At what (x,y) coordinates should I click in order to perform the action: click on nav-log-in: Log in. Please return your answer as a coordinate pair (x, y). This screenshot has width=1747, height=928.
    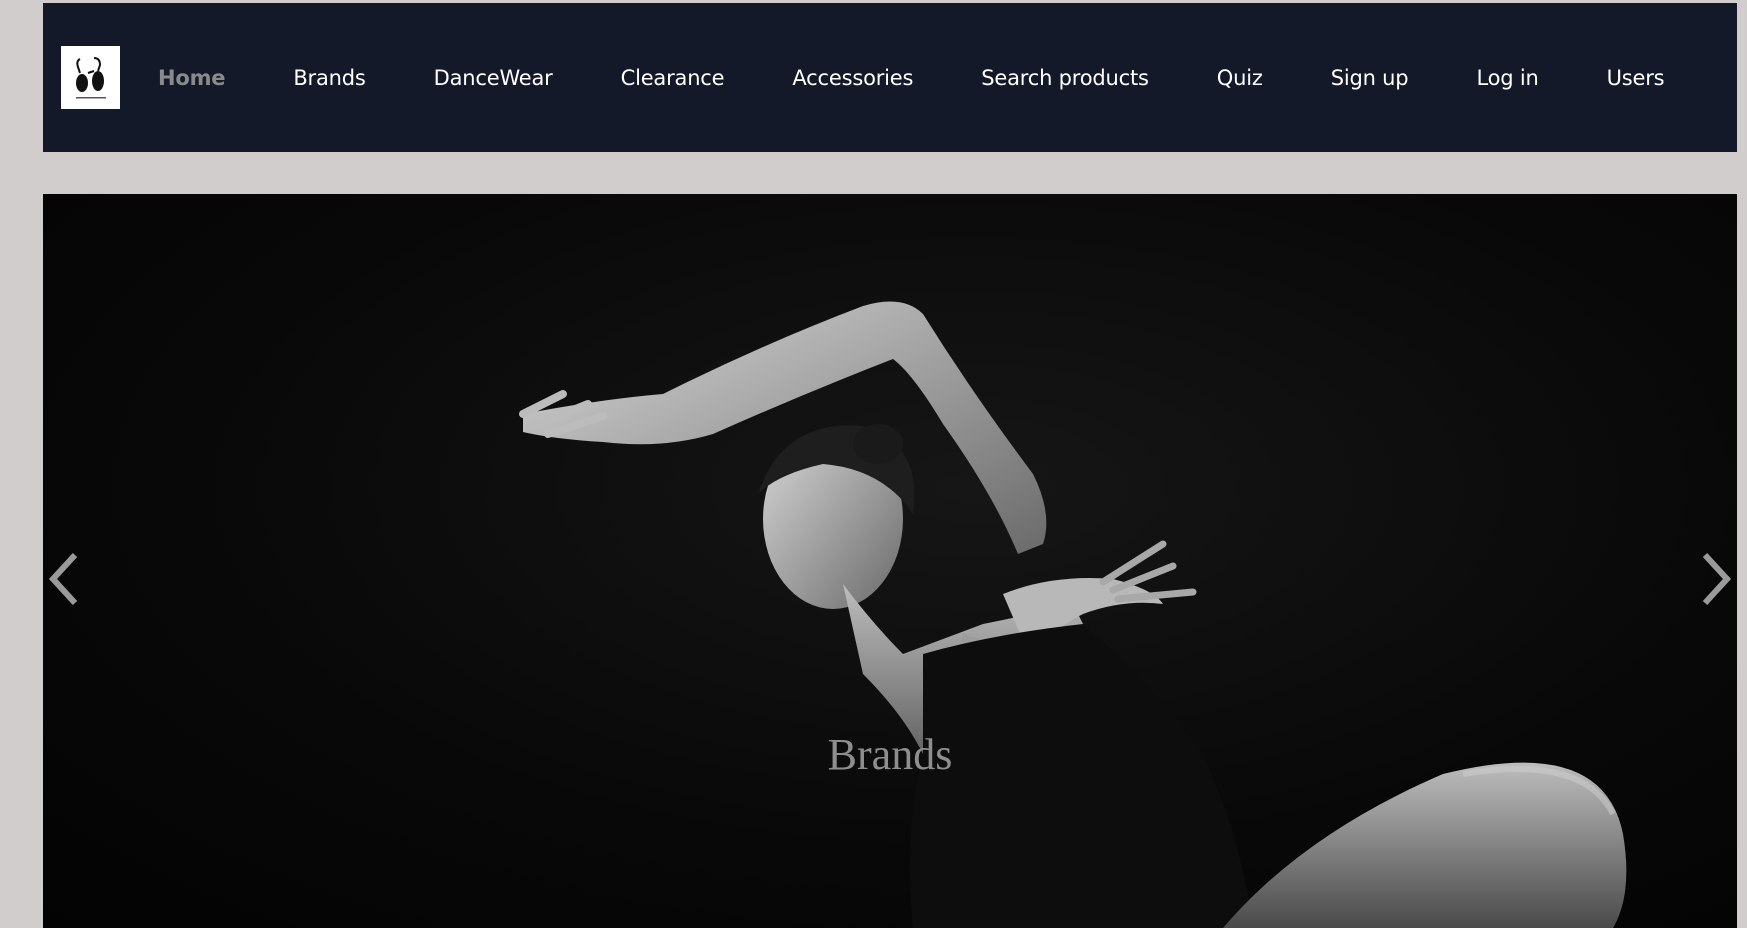
    Looking at the image, I should click on (1507, 78).